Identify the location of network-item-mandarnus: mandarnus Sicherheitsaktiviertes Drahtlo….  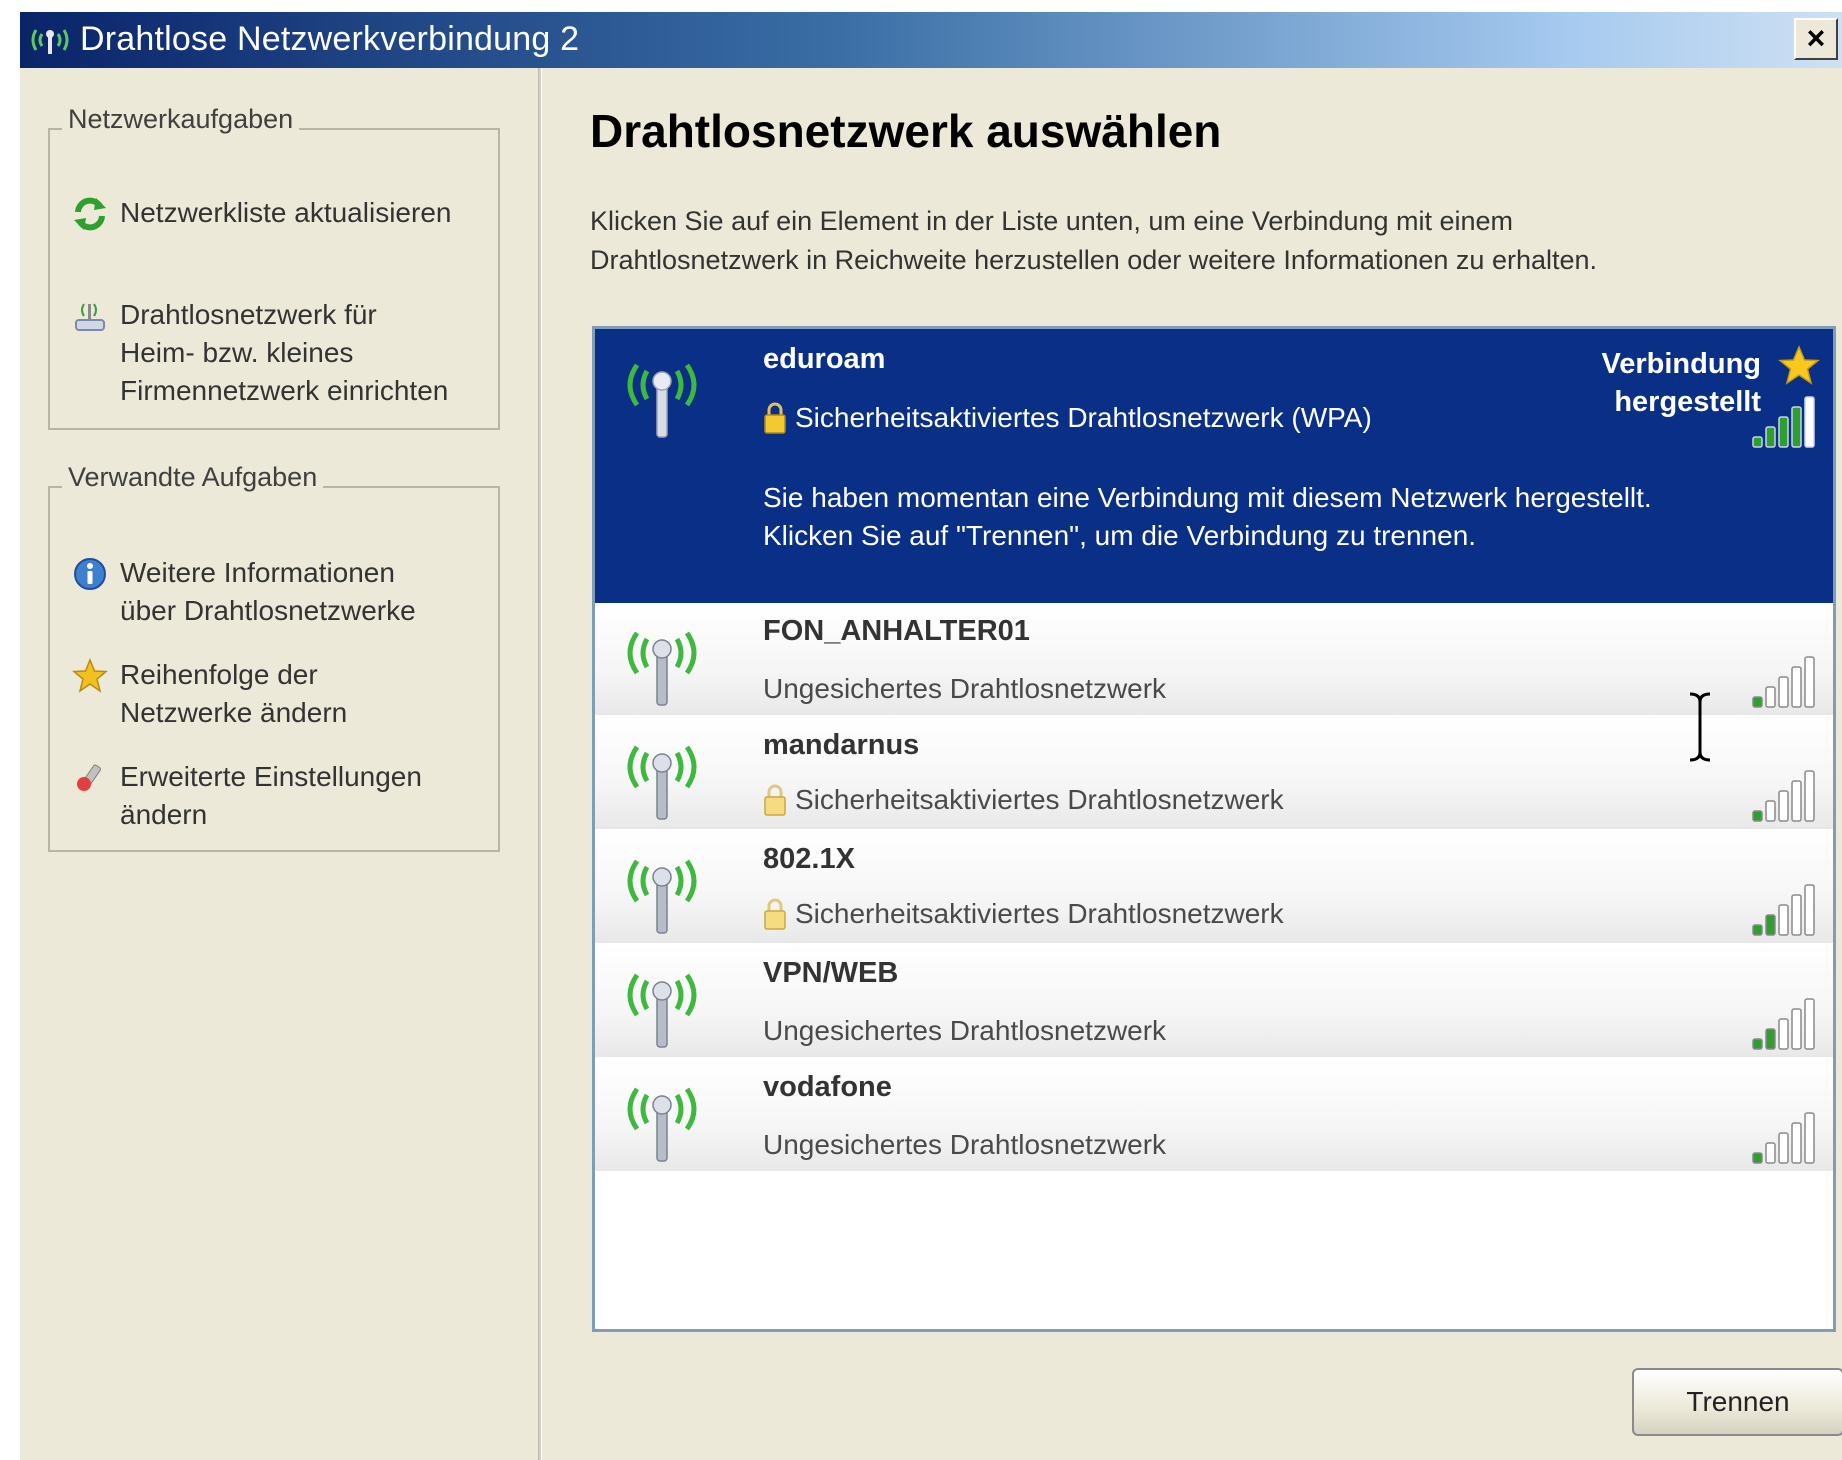
(1214, 774).